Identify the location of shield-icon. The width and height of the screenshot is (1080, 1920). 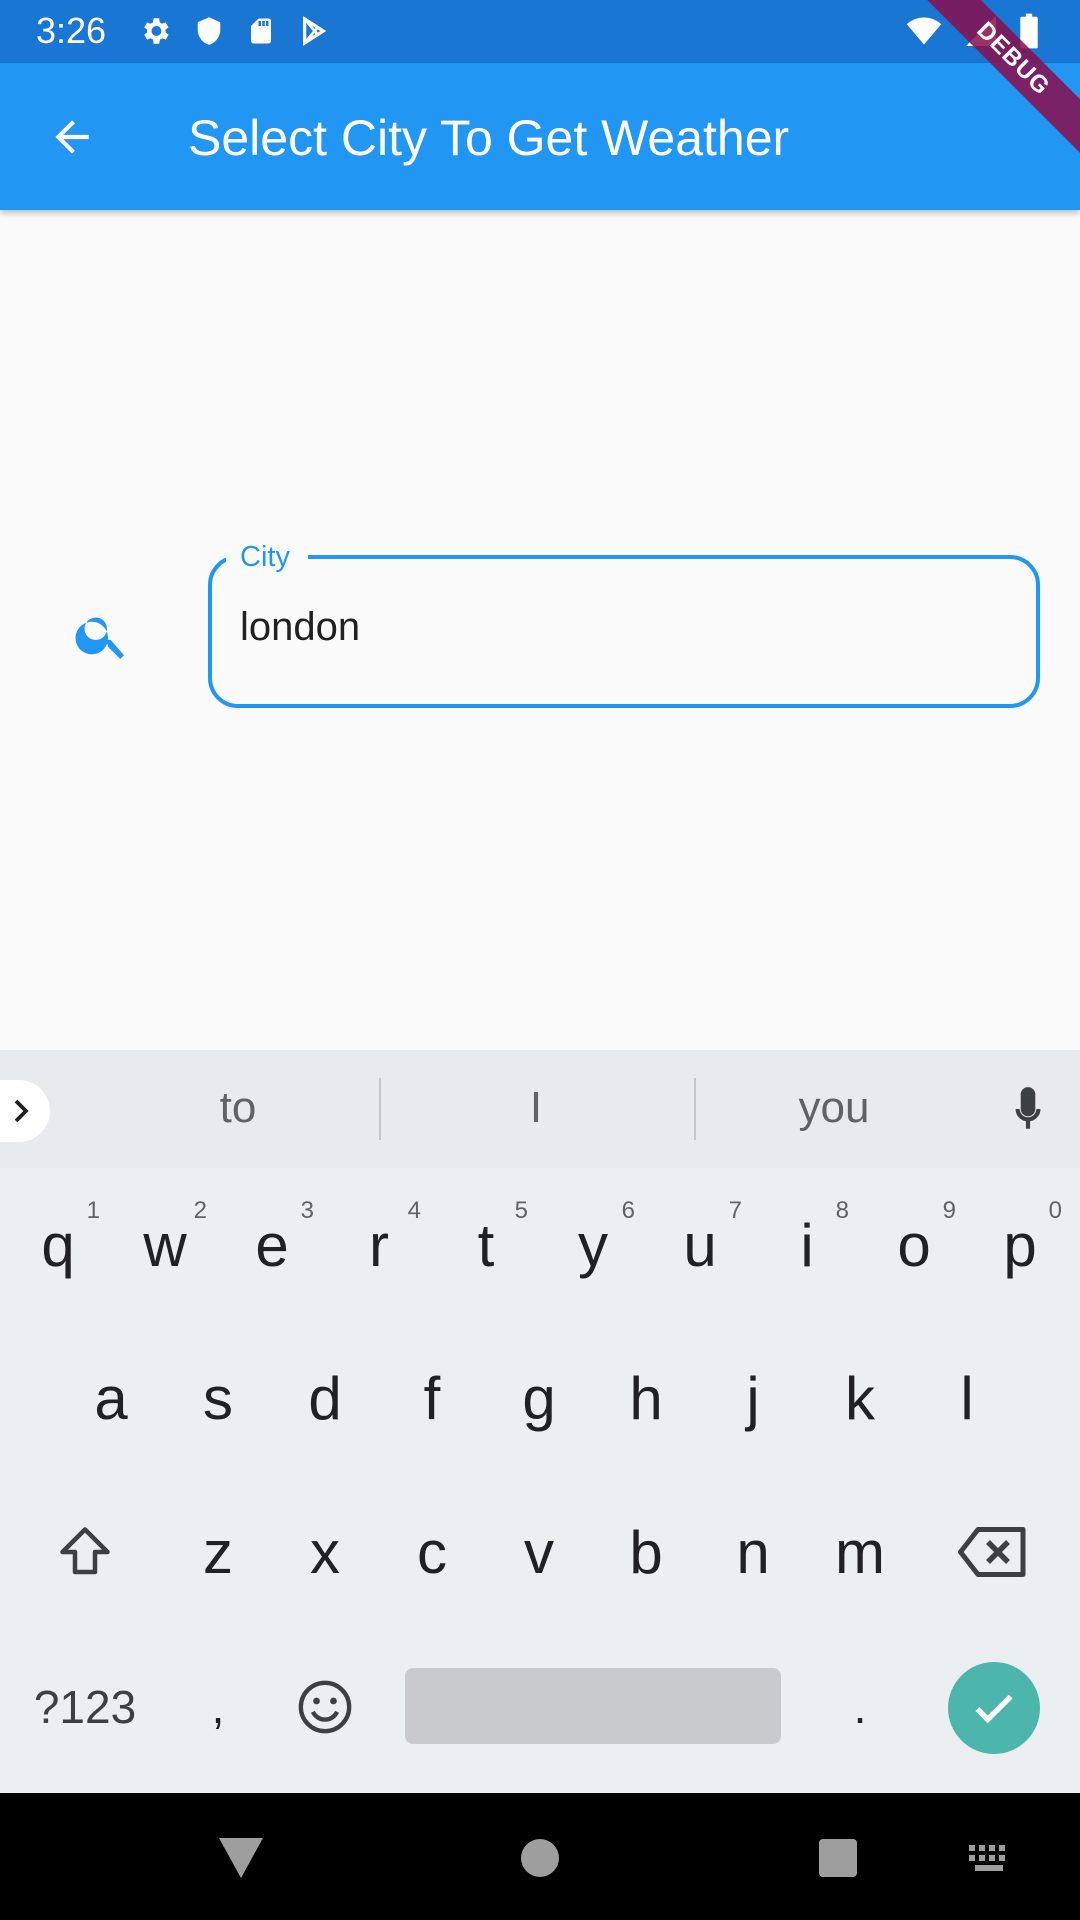
(209, 31).